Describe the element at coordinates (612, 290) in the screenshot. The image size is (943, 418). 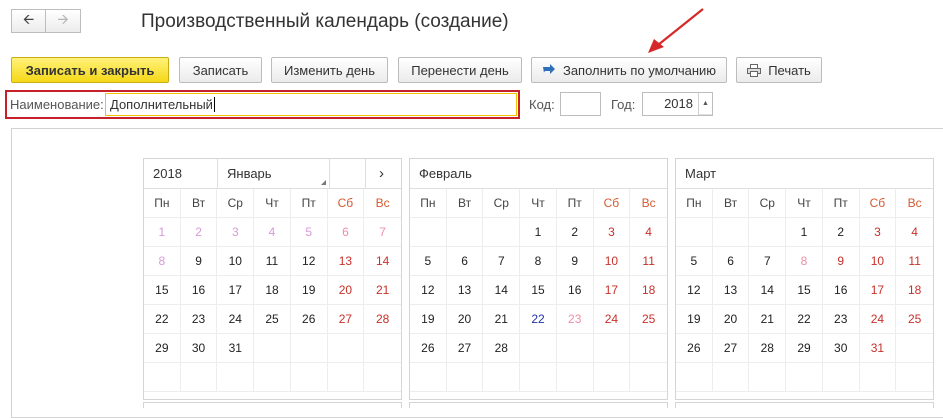
I see `day-cell: 17` at that location.